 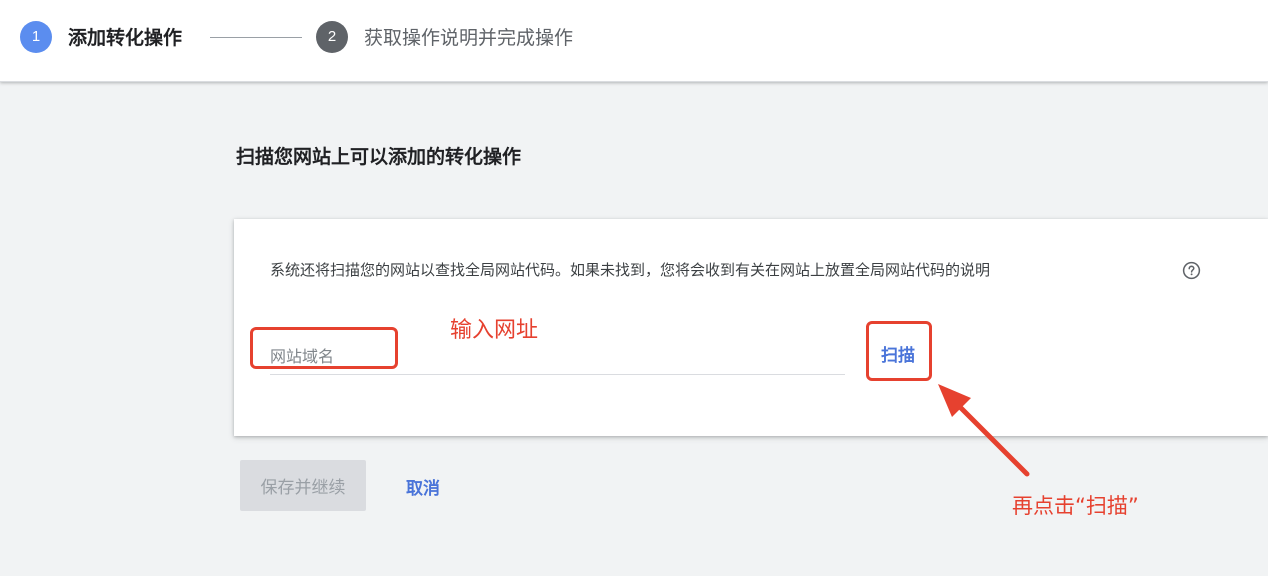 What do you see at coordinates (256, 37) in the screenshot?
I see `step-connector` at bounding box center [256, 37].